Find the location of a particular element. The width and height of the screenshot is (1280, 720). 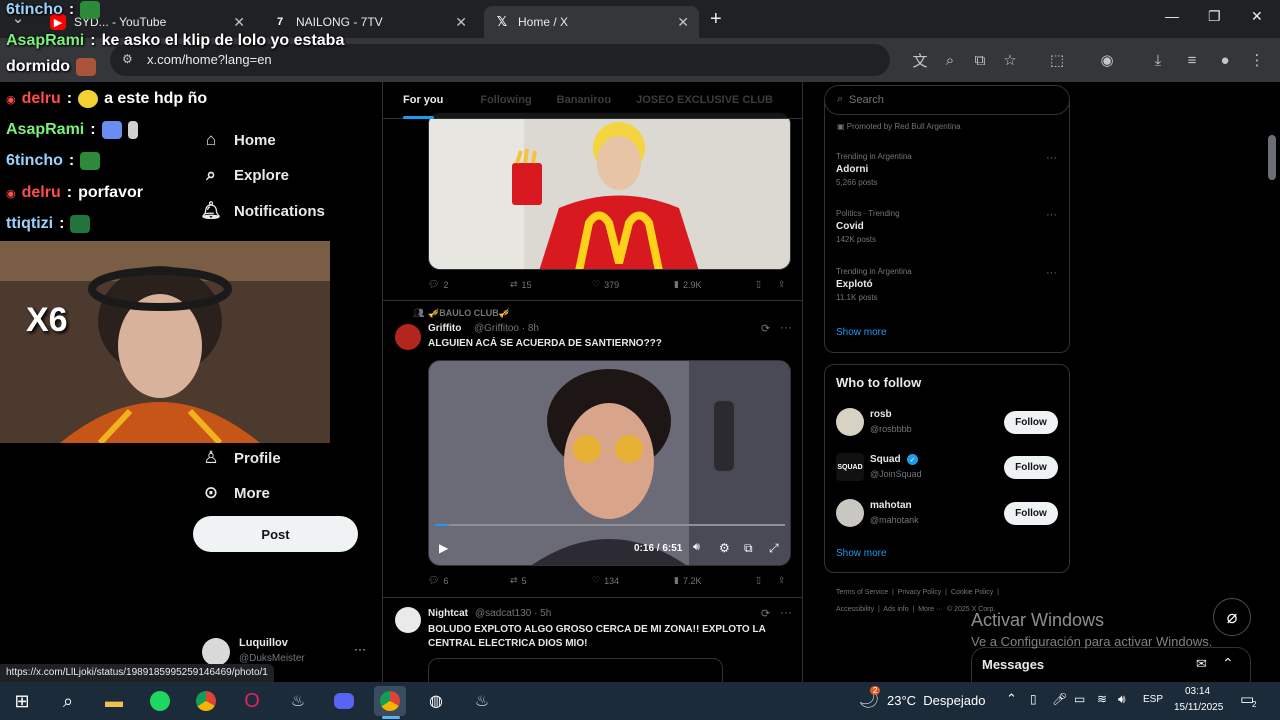

community-label: 🎺BAULO CLUB🎺 is located at coordinates (469, 313).